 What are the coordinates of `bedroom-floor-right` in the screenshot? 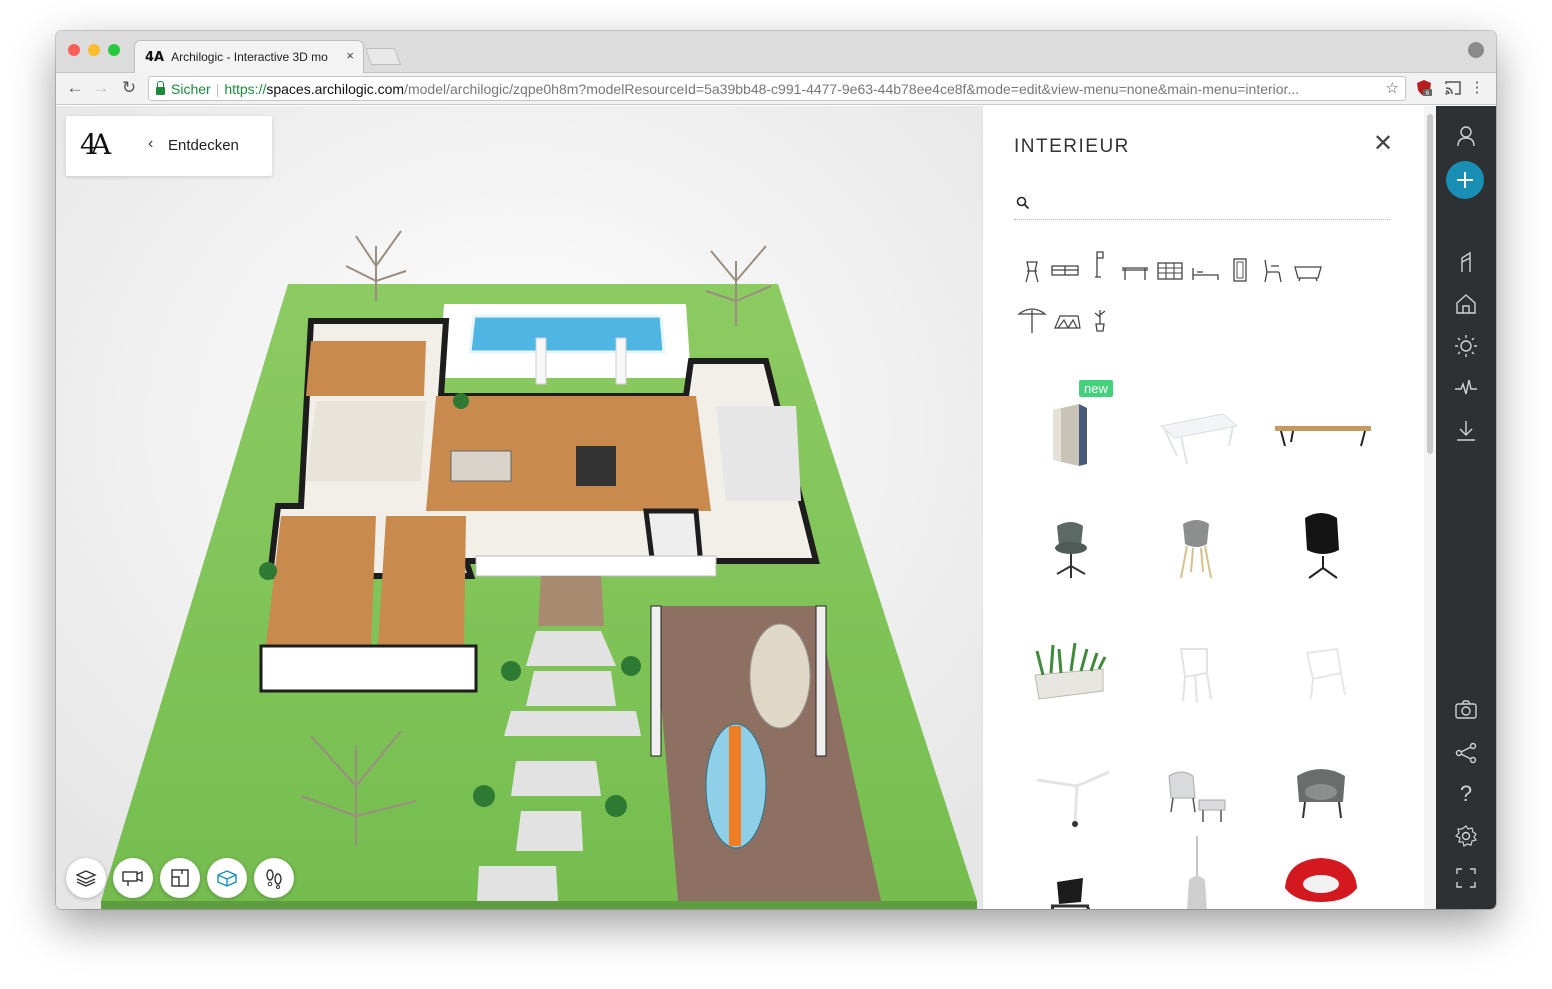 It's located at (422, 581).